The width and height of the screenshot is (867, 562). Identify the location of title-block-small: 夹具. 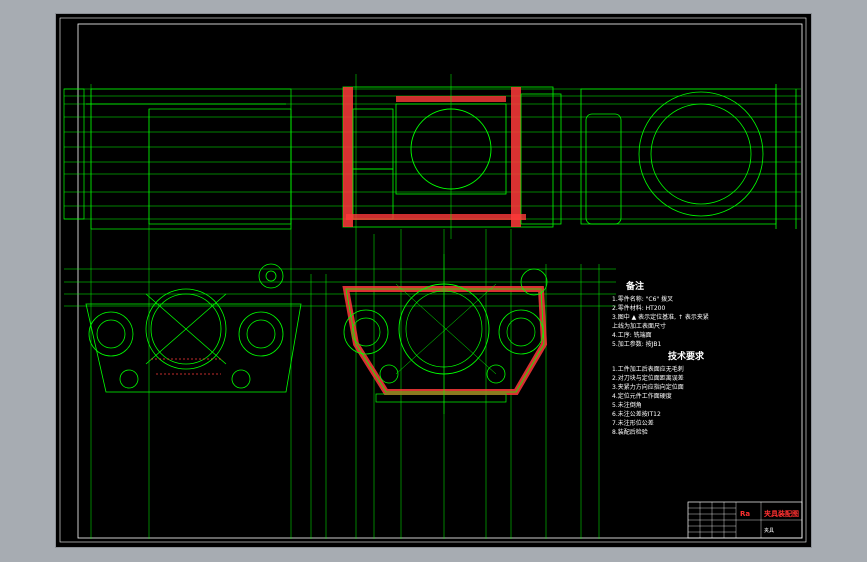
(769, 530).